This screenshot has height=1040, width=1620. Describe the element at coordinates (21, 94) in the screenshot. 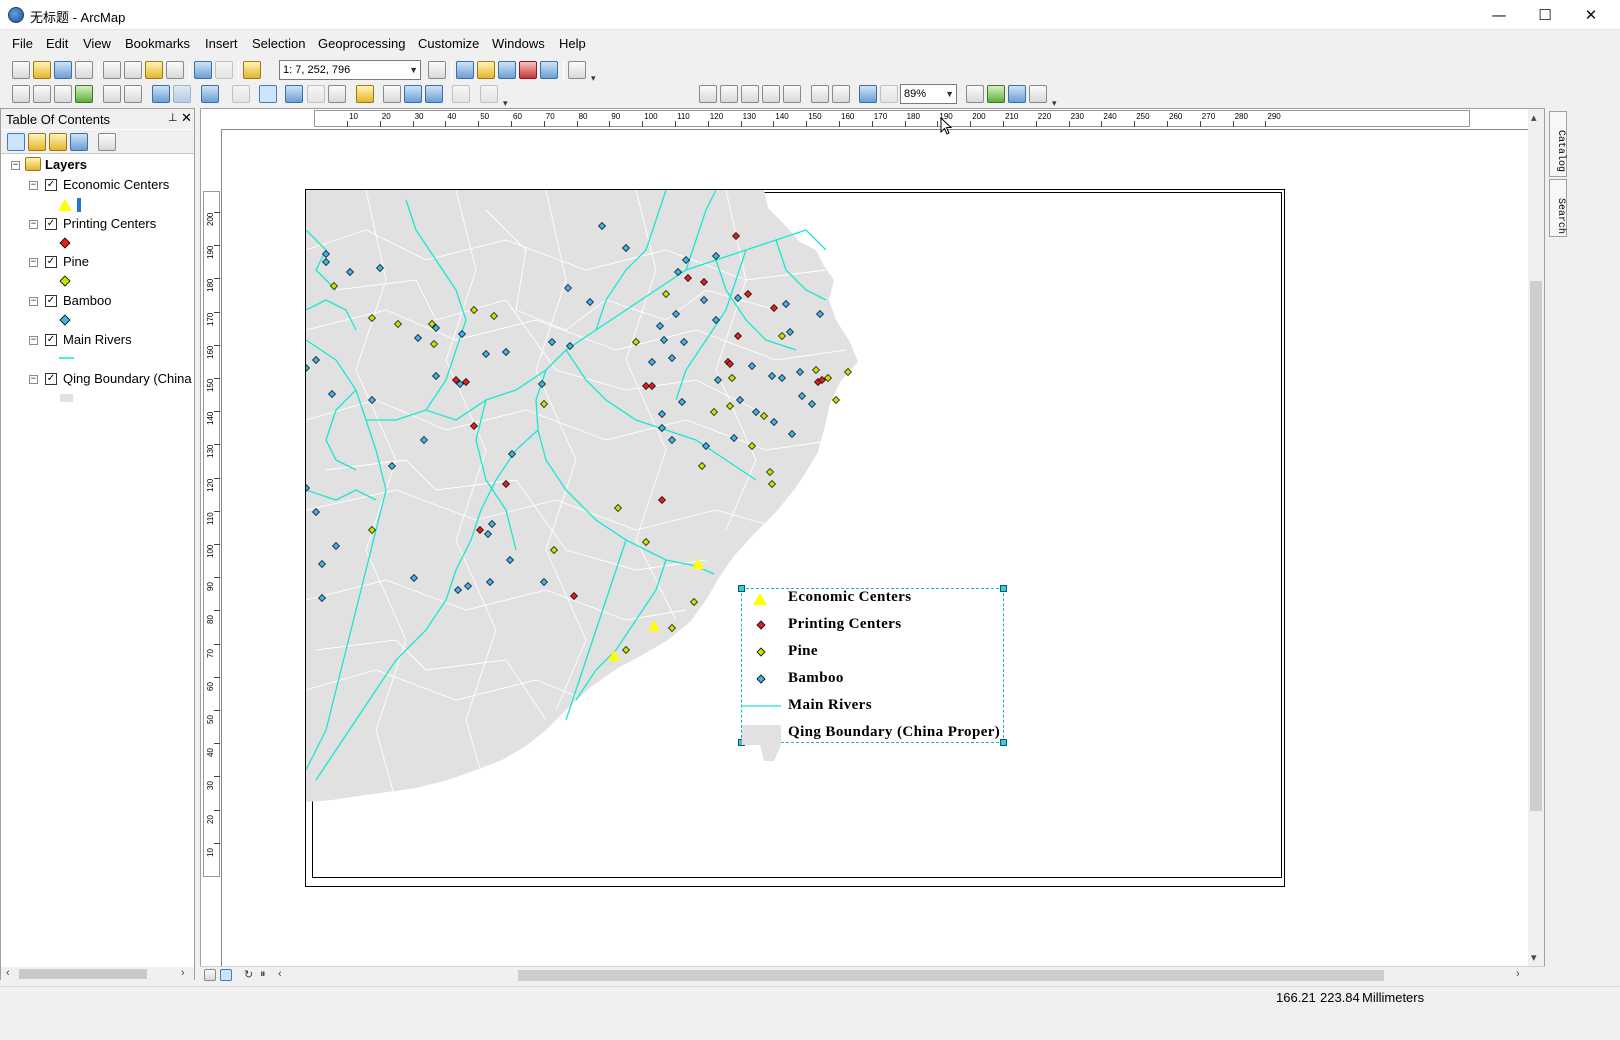

I see `zoom-in-icon` at that location.